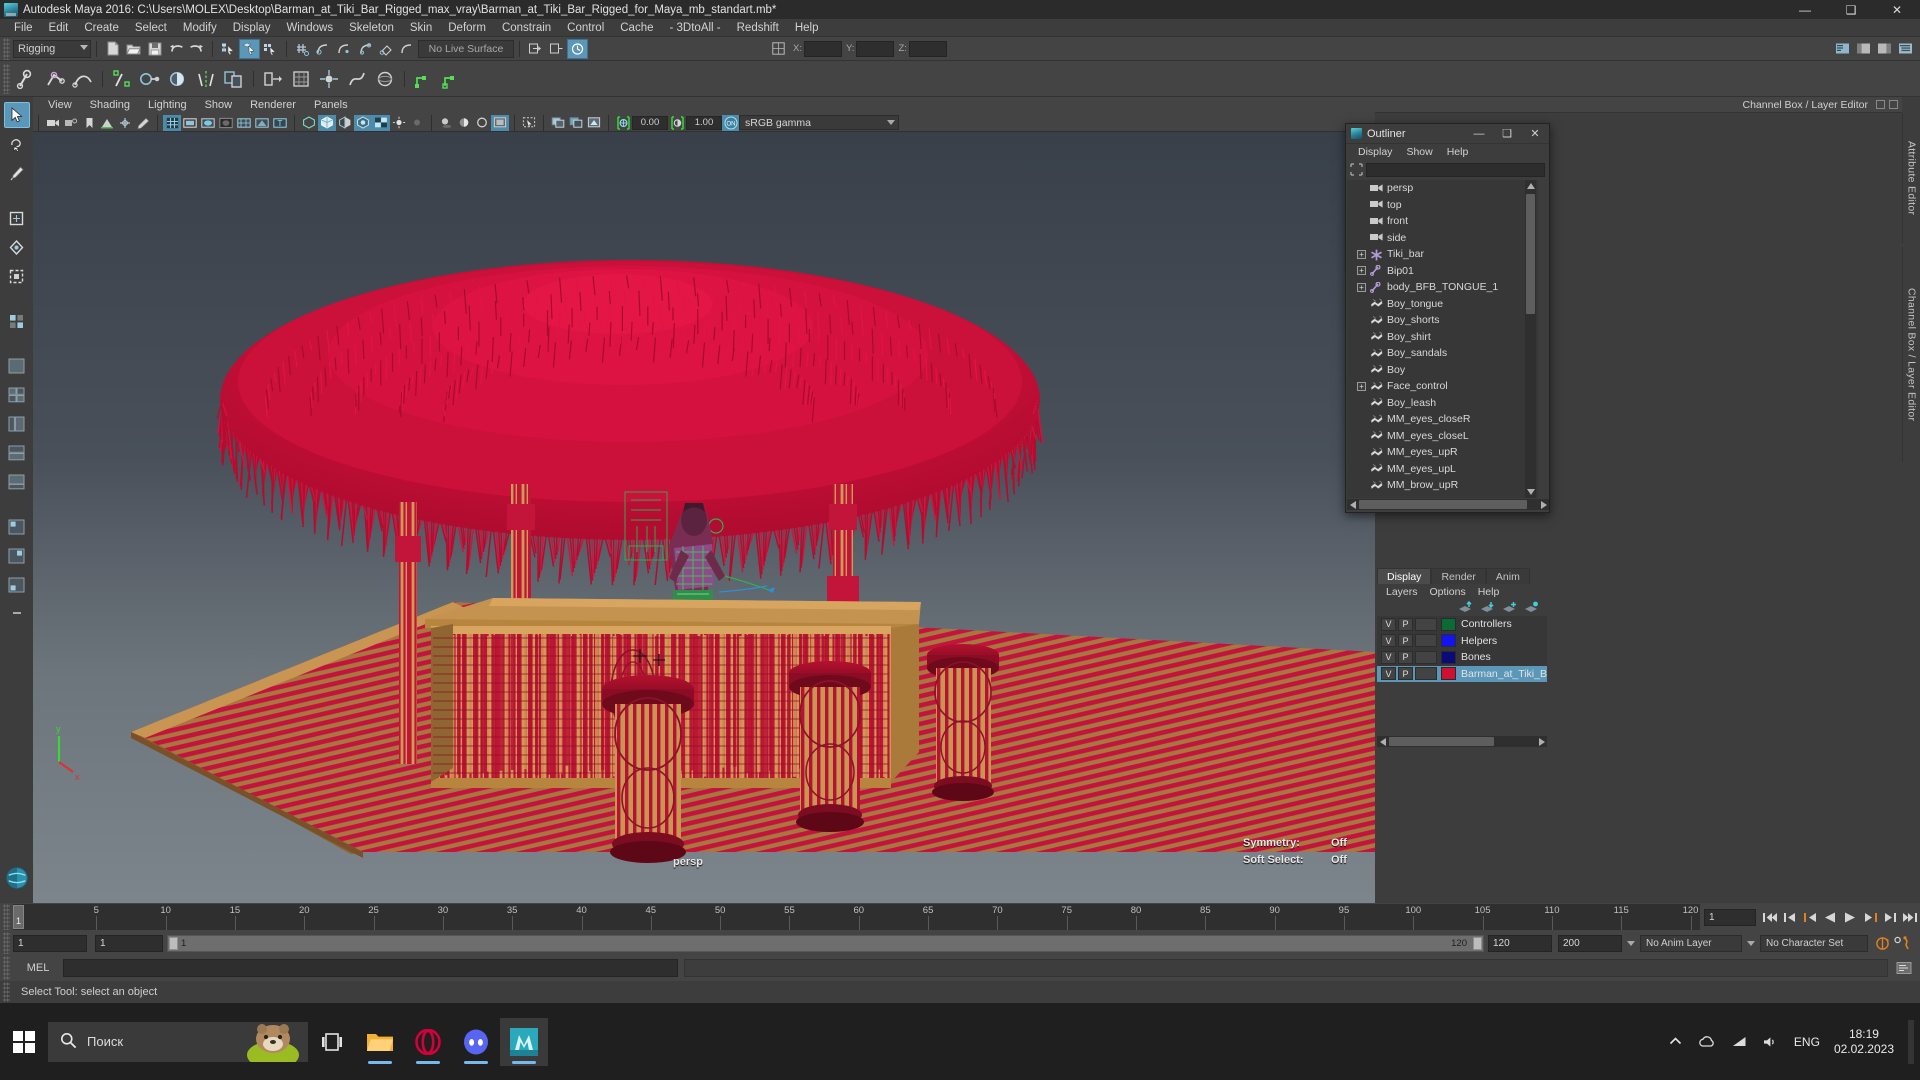 Image resolution: width=1920 pixels, height=1080 pixels. Describe the element at coordinates (1458, 152) in the screenshot. I see `outliner-menu-help: Help` at that location.